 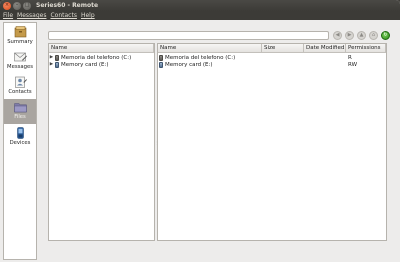 What do you see at coordinates (20, 42) in the screenshot?
I see `sidebar-item-label: Summary` at bounding box center [20, 42].